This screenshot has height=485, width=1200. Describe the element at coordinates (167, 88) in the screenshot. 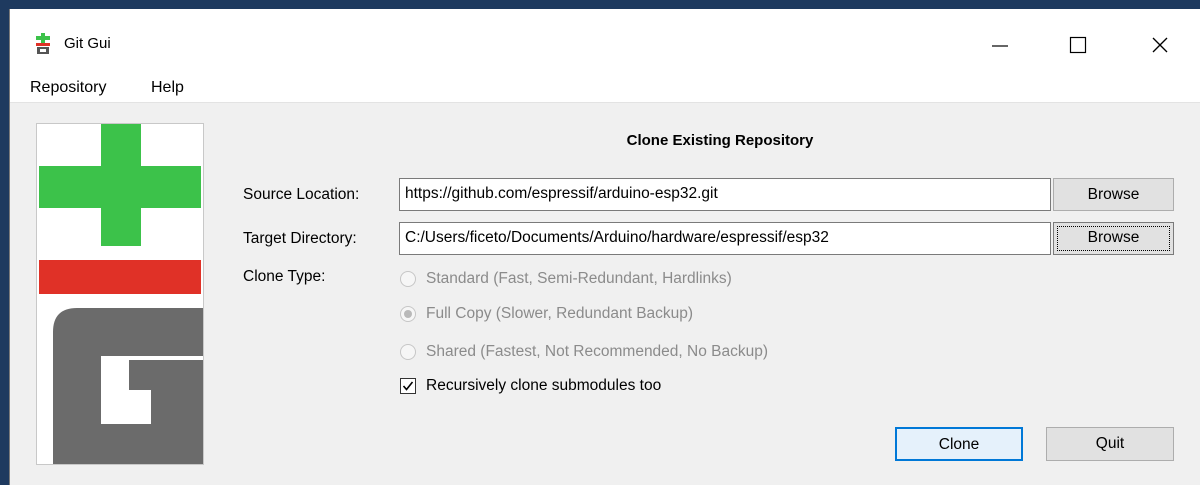

I see `menu-help: Help` at that location.